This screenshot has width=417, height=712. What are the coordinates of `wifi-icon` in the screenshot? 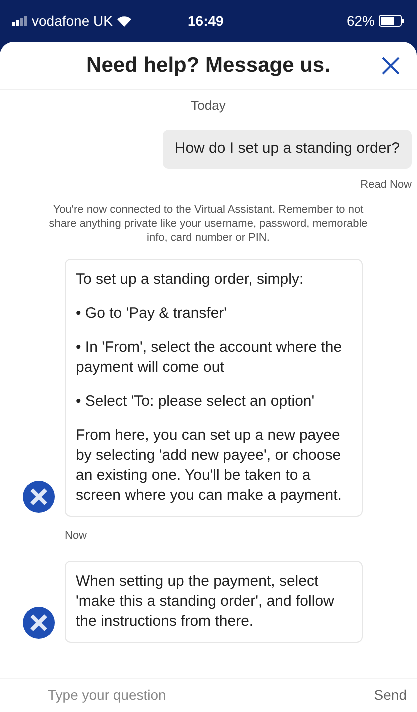 It's located at (124, 21).